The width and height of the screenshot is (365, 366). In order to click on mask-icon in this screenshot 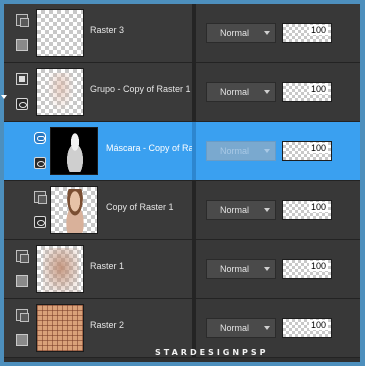, I will do `click(40, 138)`.